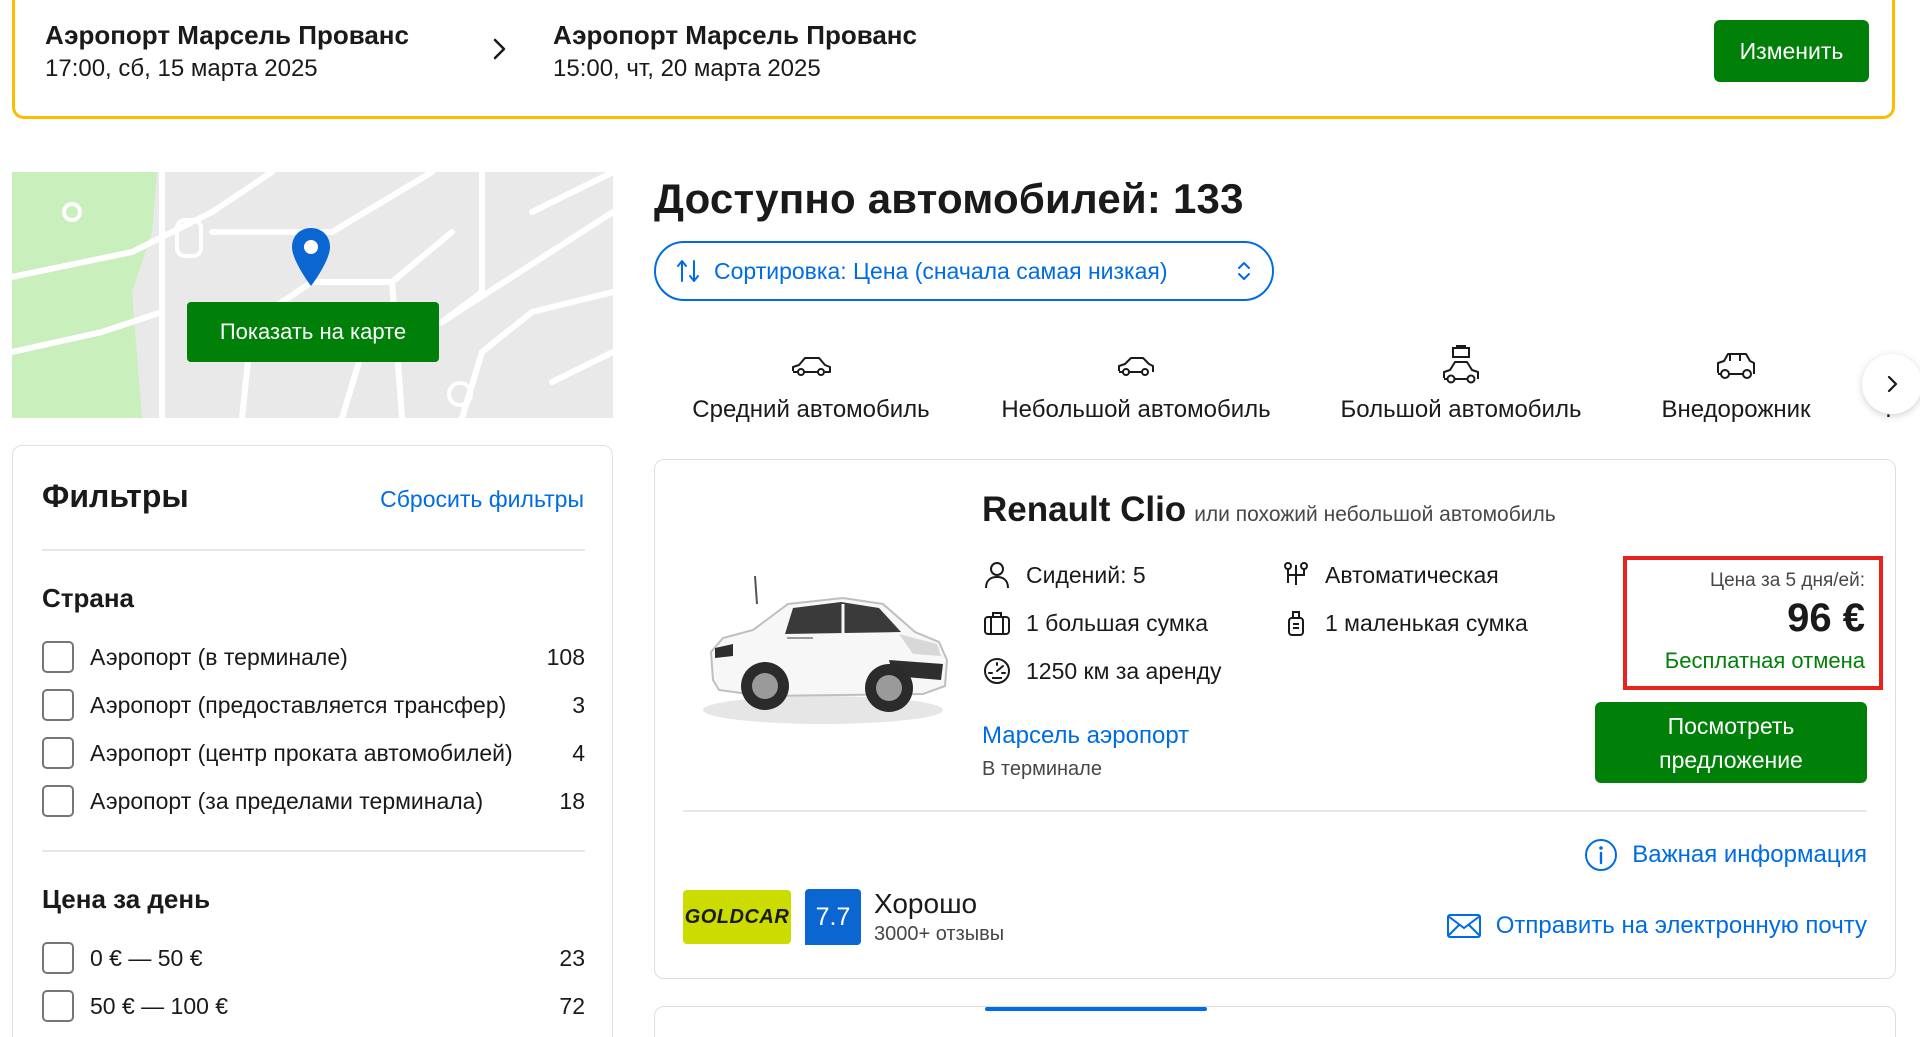 The width and height of the screenshot is (1920, 1037). What do you see at coordinates (811, 409) in the screenshot?
I see `category-label: Средний автомобиль` at bounding box center [811, 409].